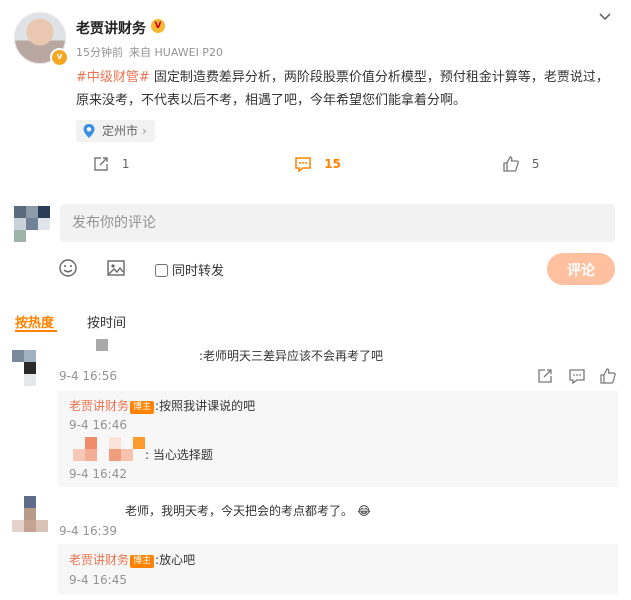  What do you see at coordinates (176, 52) in the screenshot?
I see `post-source: 来自 HUAWEI P20` at bounding box center [176, 52].